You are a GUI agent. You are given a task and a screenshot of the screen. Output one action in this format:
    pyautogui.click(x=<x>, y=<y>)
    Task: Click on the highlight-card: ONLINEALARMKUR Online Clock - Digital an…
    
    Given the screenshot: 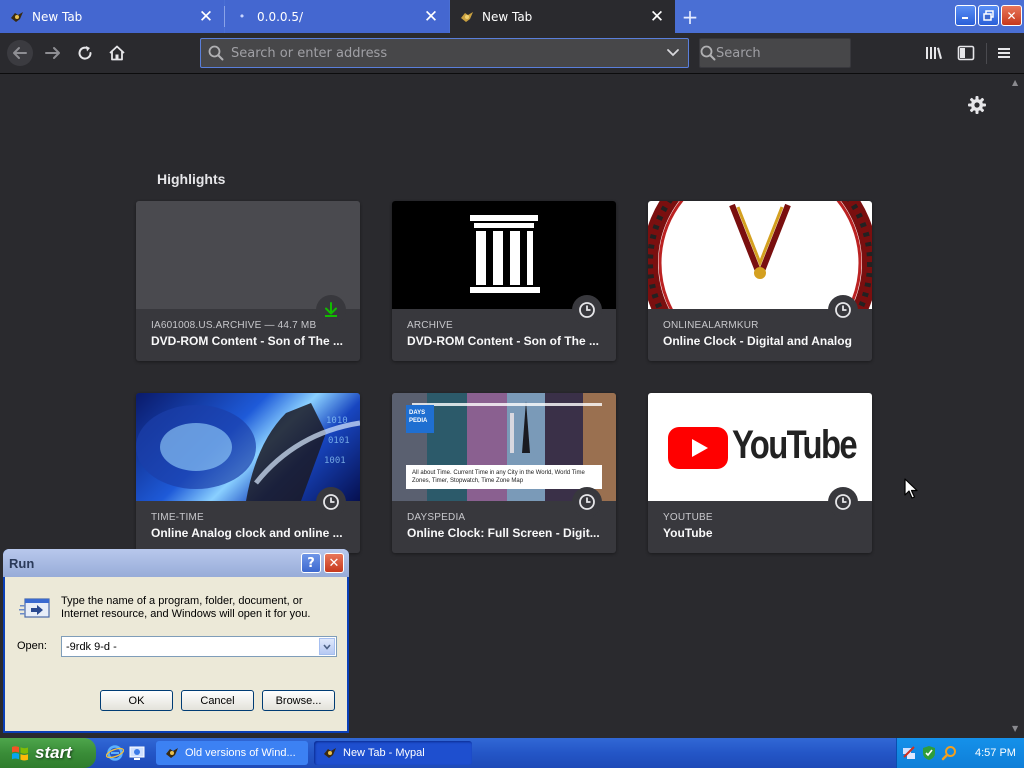 What is the action you would take?
    pyautogui.click(x=760, y=281)
    